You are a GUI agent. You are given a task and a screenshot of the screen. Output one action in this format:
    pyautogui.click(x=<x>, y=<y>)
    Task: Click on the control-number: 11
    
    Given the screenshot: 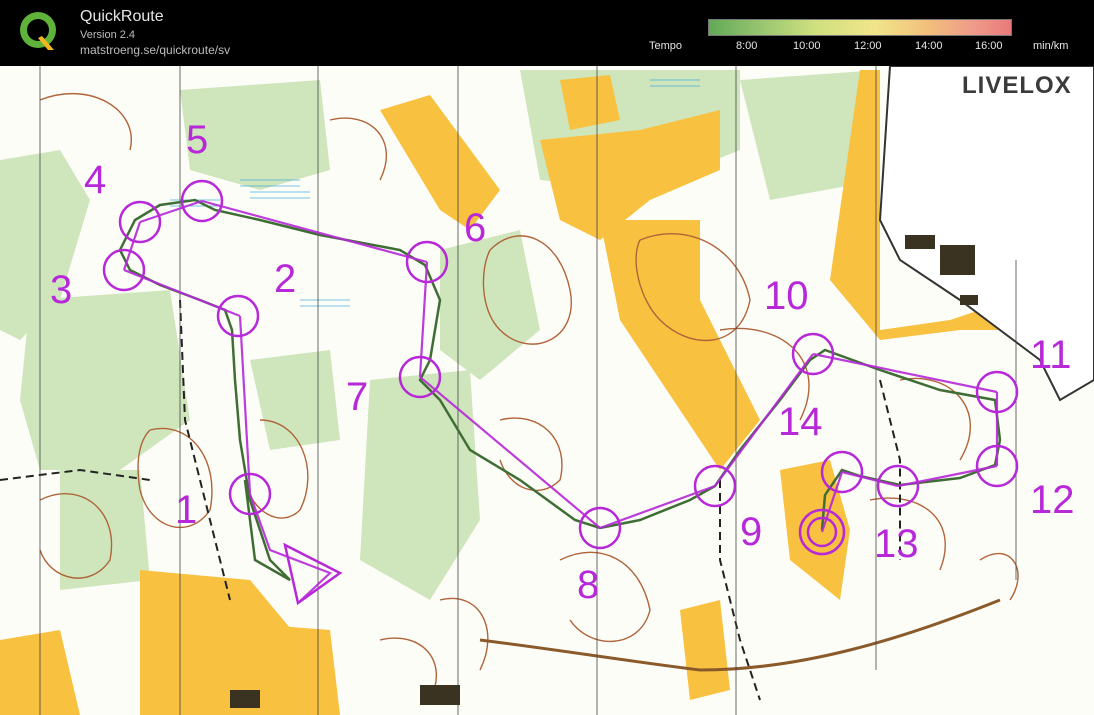 What is the action you would take?
    pyautogui.click(x=1051, y=355)
    